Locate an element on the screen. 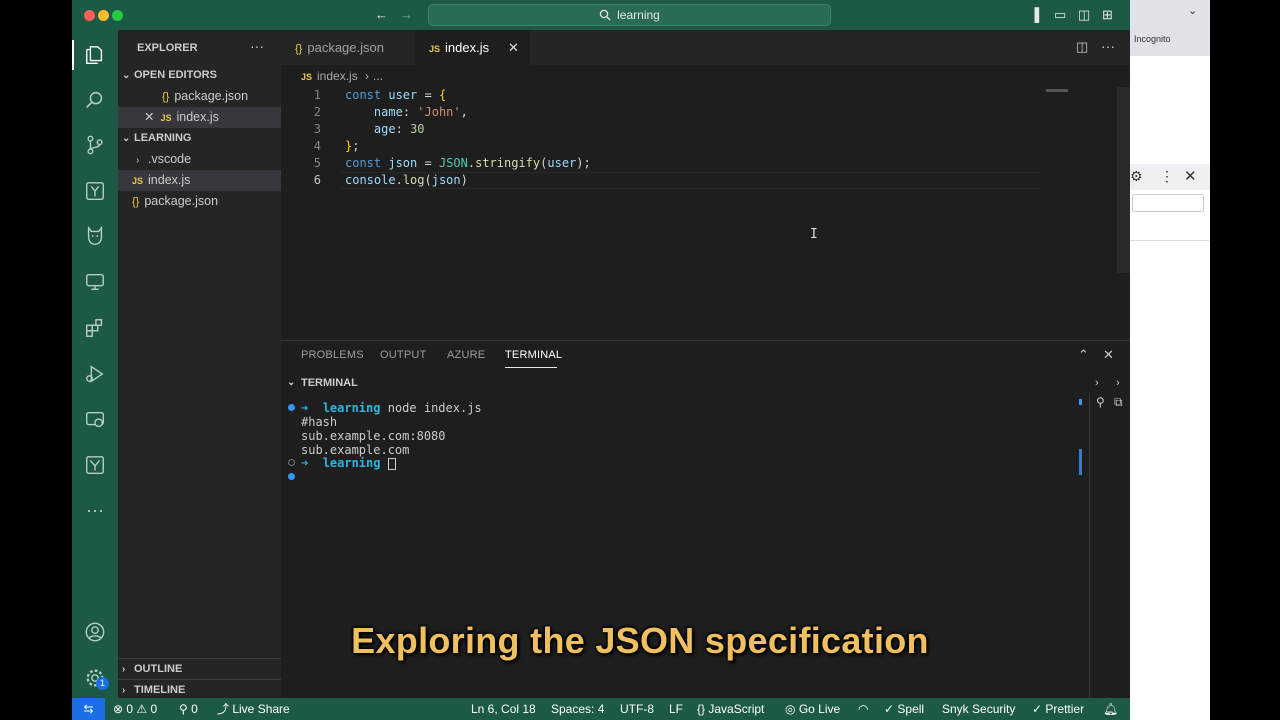  azure-icon is located at coordinates (95, 465).